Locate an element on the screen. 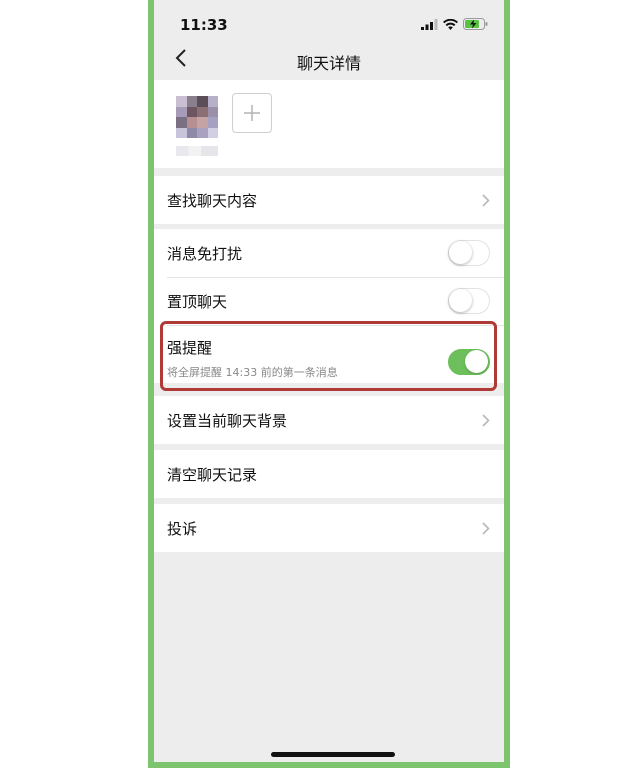 The image size is (640, 768). add-member-button is located at coordinates (252, 113).